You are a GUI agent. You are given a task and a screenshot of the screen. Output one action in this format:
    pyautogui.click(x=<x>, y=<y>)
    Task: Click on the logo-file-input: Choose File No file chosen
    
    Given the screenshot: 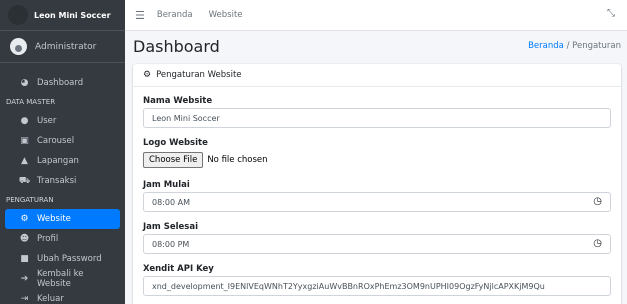 What is the action you would take?
    pyautogui.click(x=377, y=160)
    